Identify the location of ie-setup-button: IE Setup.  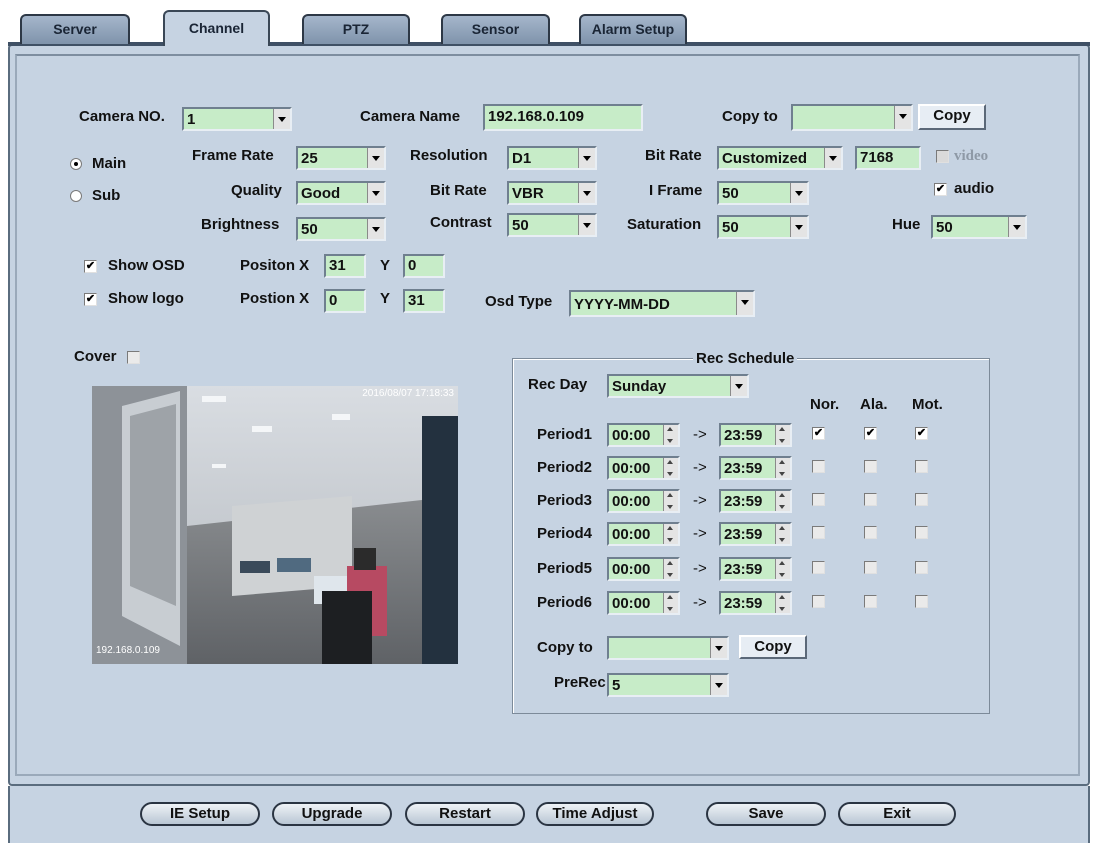
(200, 814).